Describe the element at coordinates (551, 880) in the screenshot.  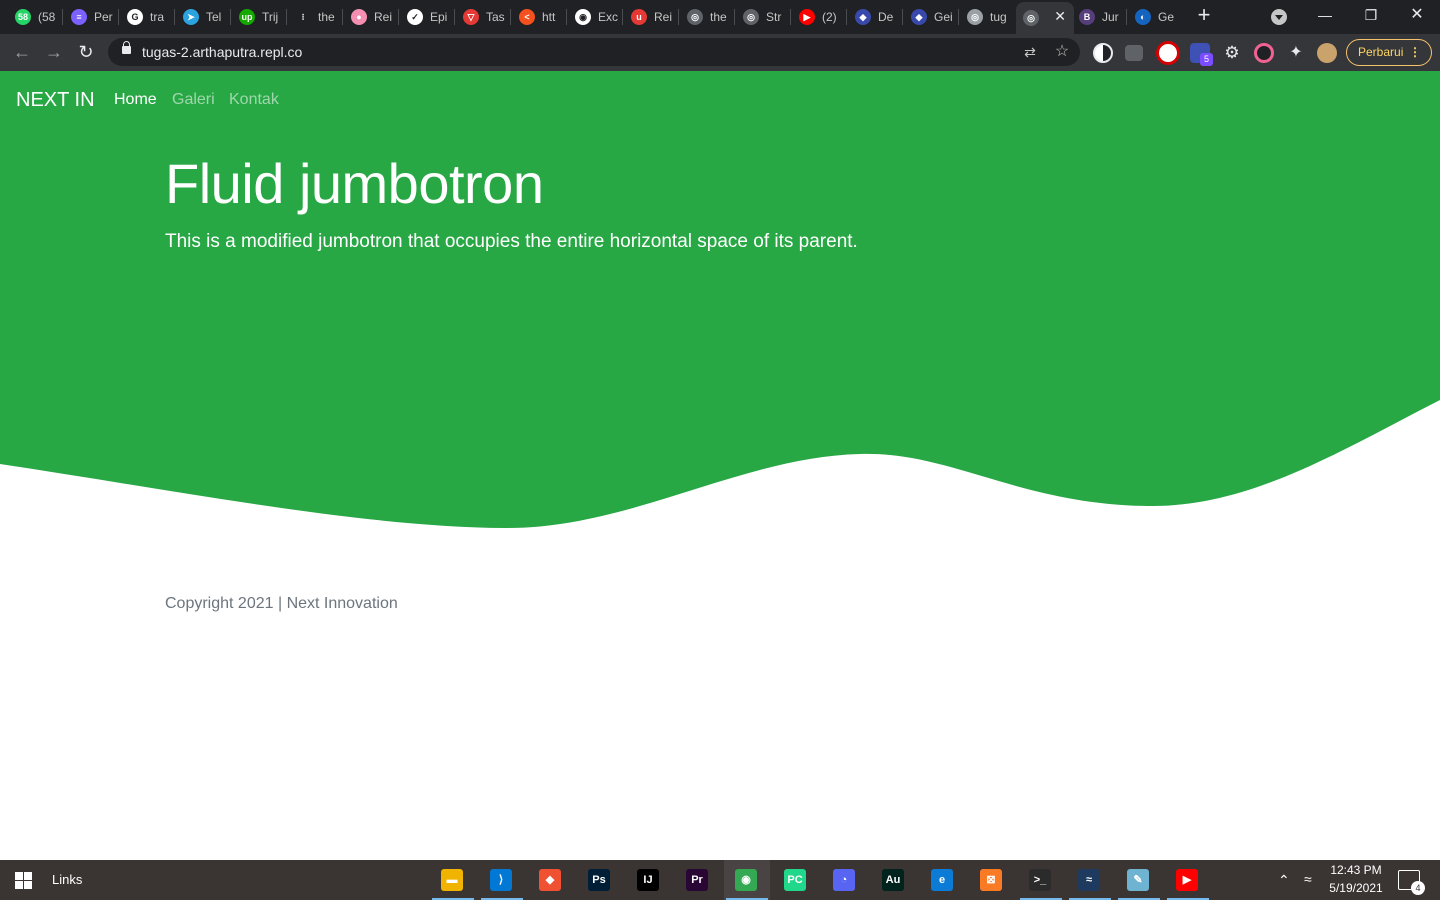
I see `taskbar-git-gui-button: ◆` at that location.